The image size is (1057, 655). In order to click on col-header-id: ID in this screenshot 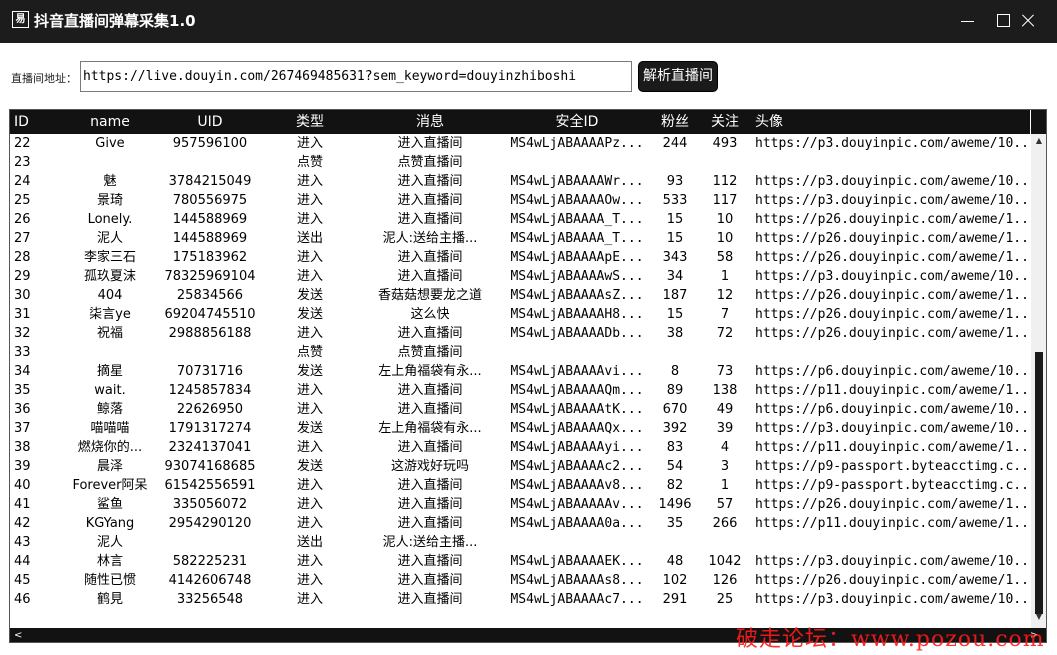, I will do `click(29, 122)`.